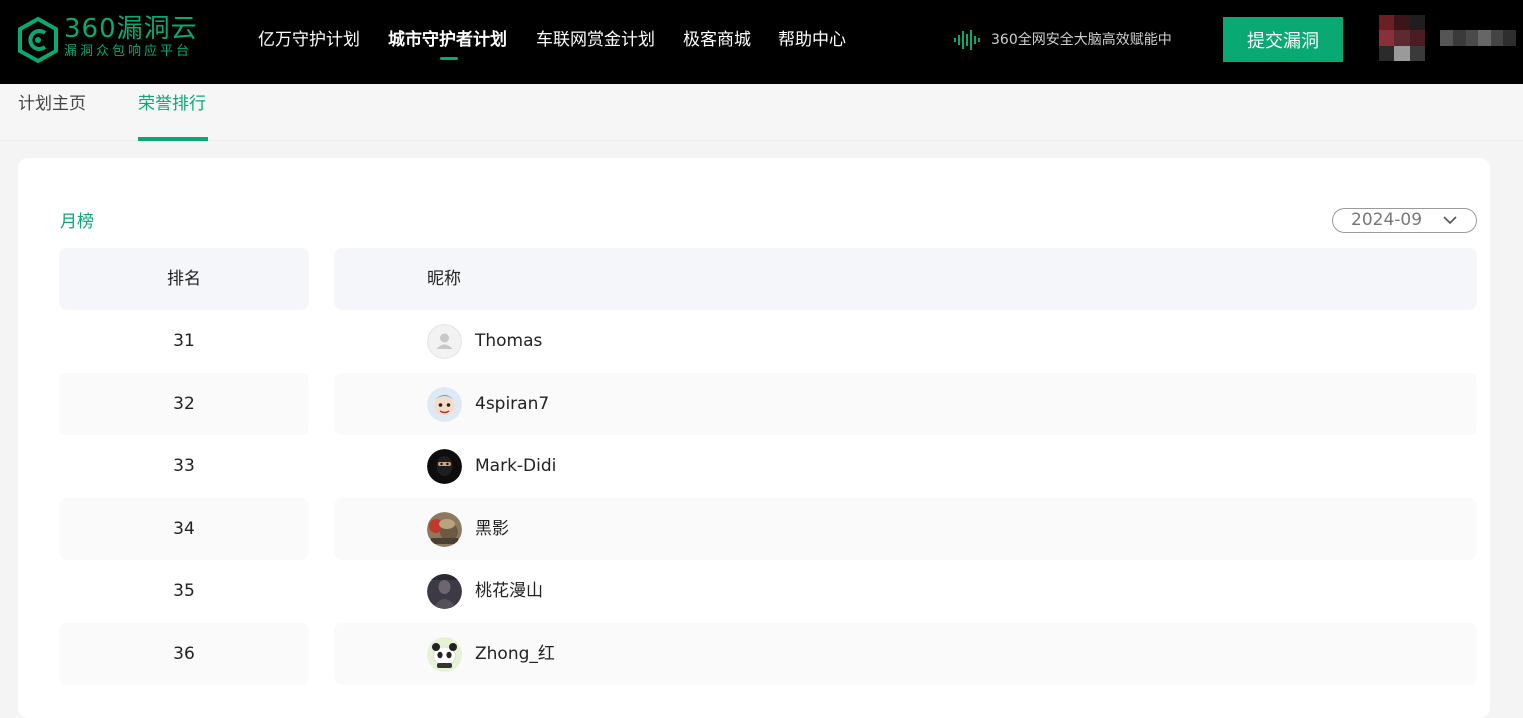 The image size is (1523, 718). What do you see at coordinates (444, 404) in the screenshot?
I see `cartoon-avatar-icon` at bounding box center [444, 404].